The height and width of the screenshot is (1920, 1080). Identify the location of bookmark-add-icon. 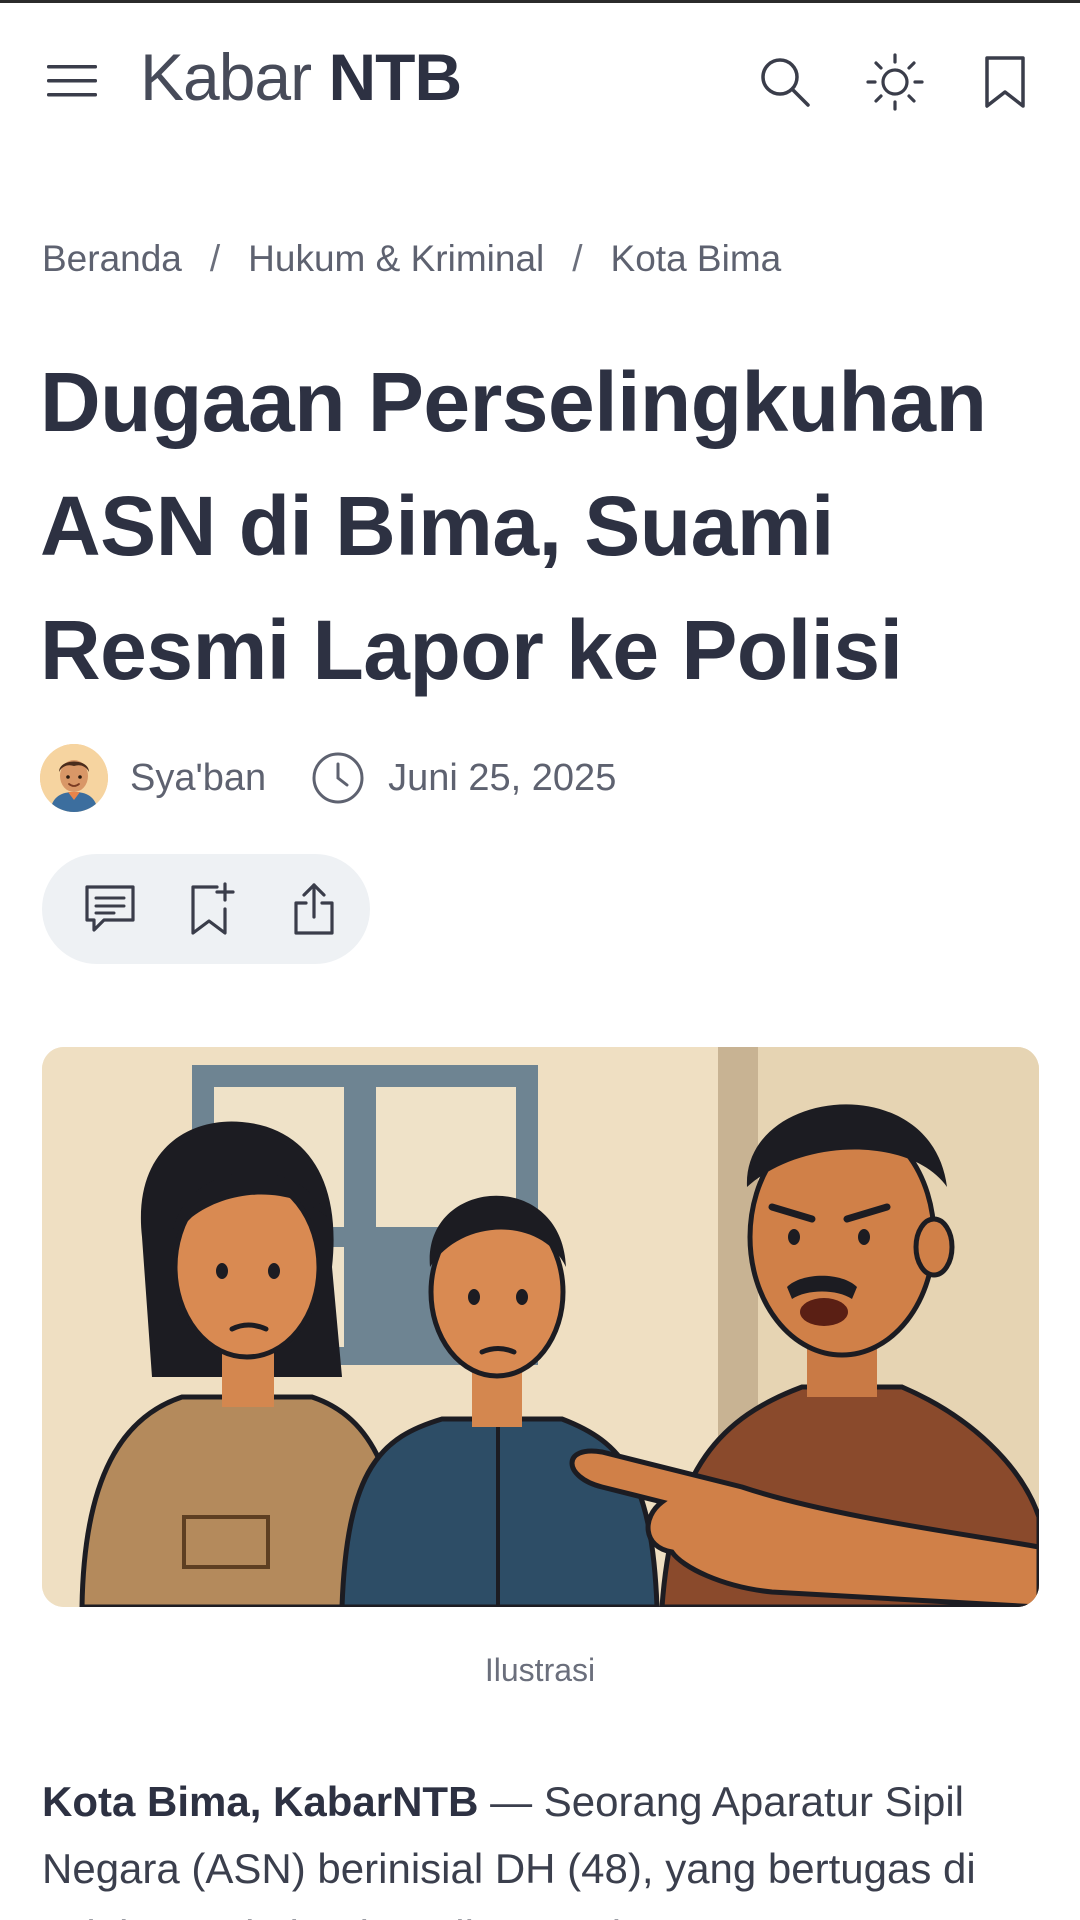
(213, 908).